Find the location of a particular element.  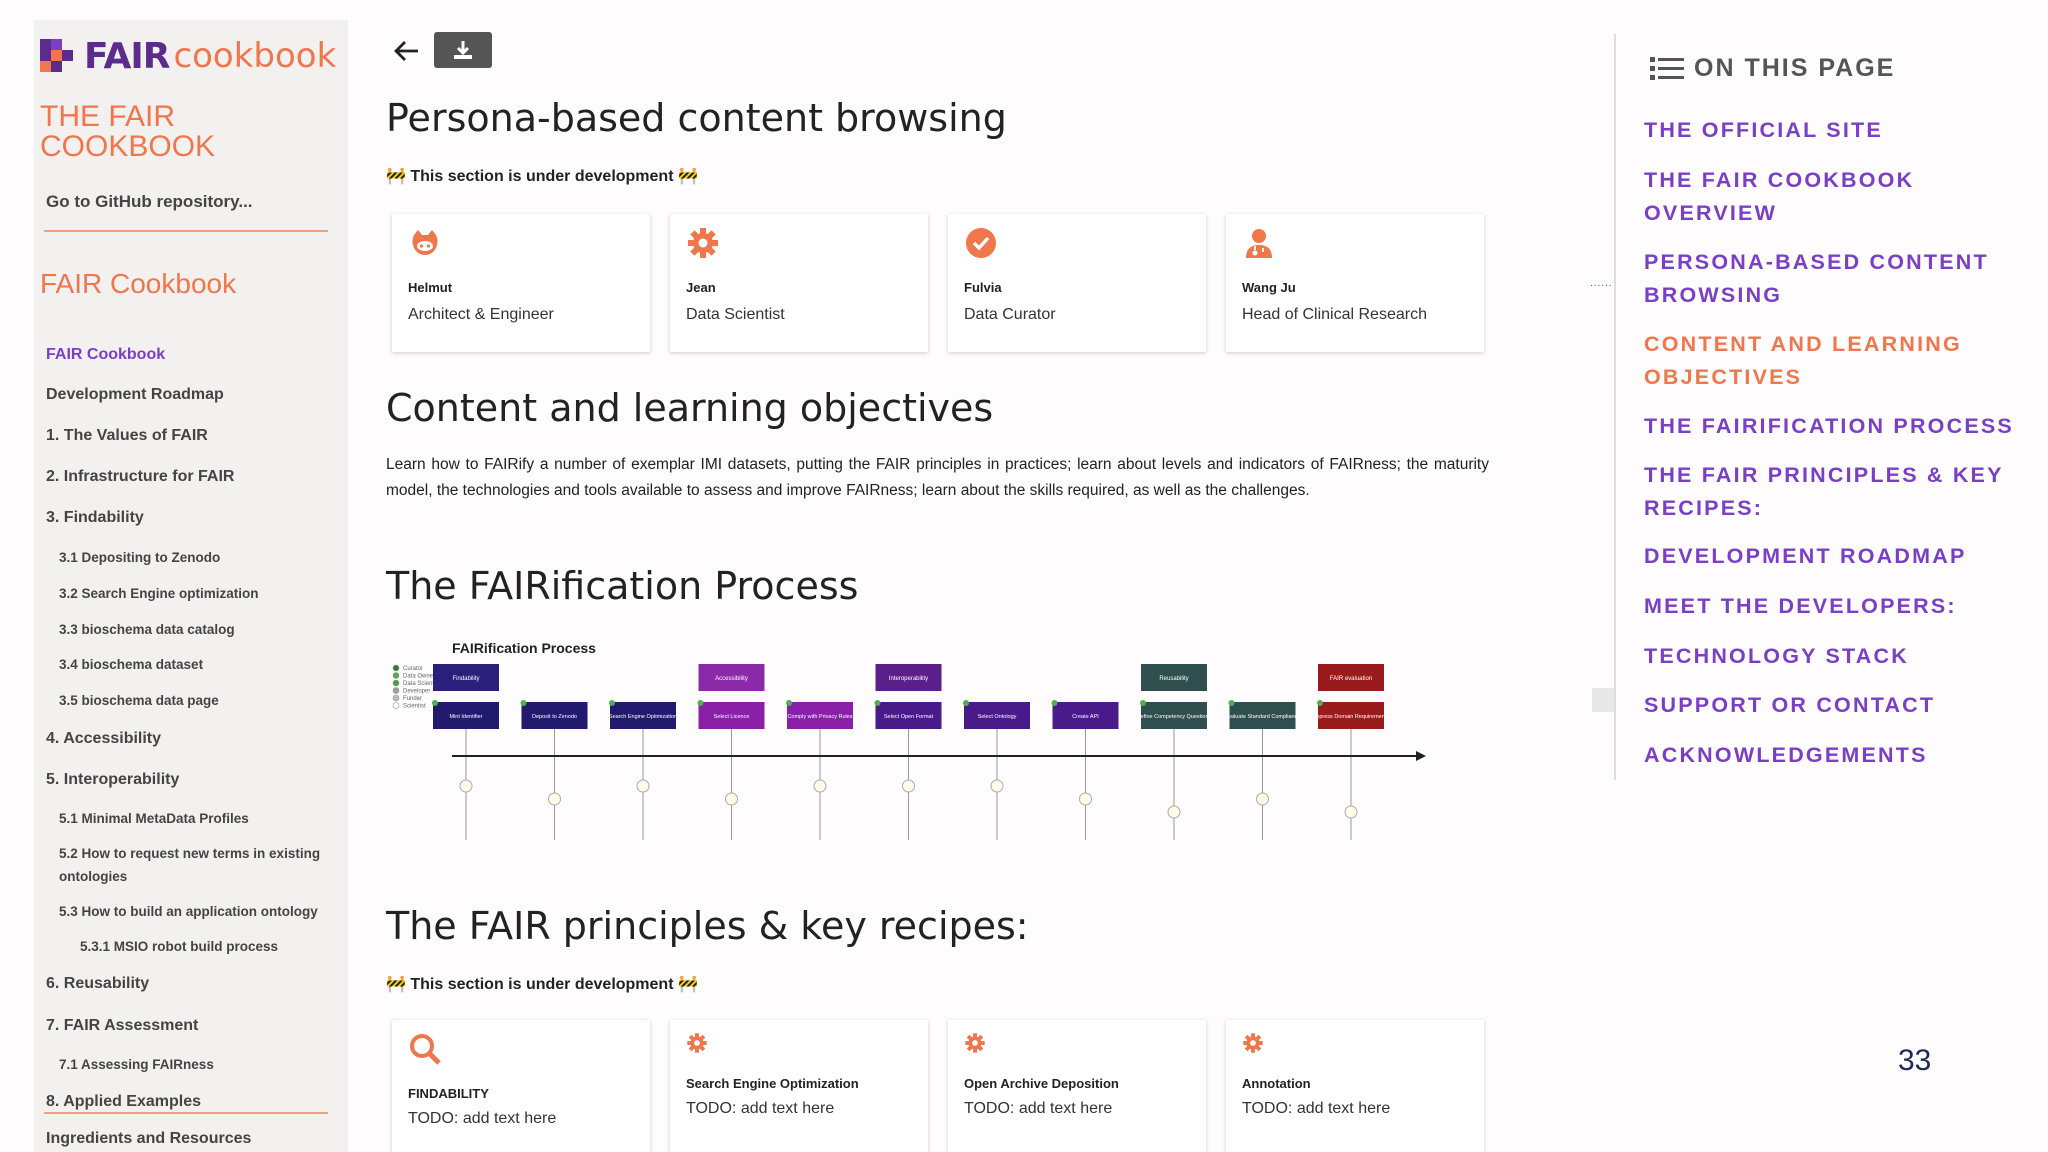

content-heading: Content and learning objectives is located at coordinates (690, 408).